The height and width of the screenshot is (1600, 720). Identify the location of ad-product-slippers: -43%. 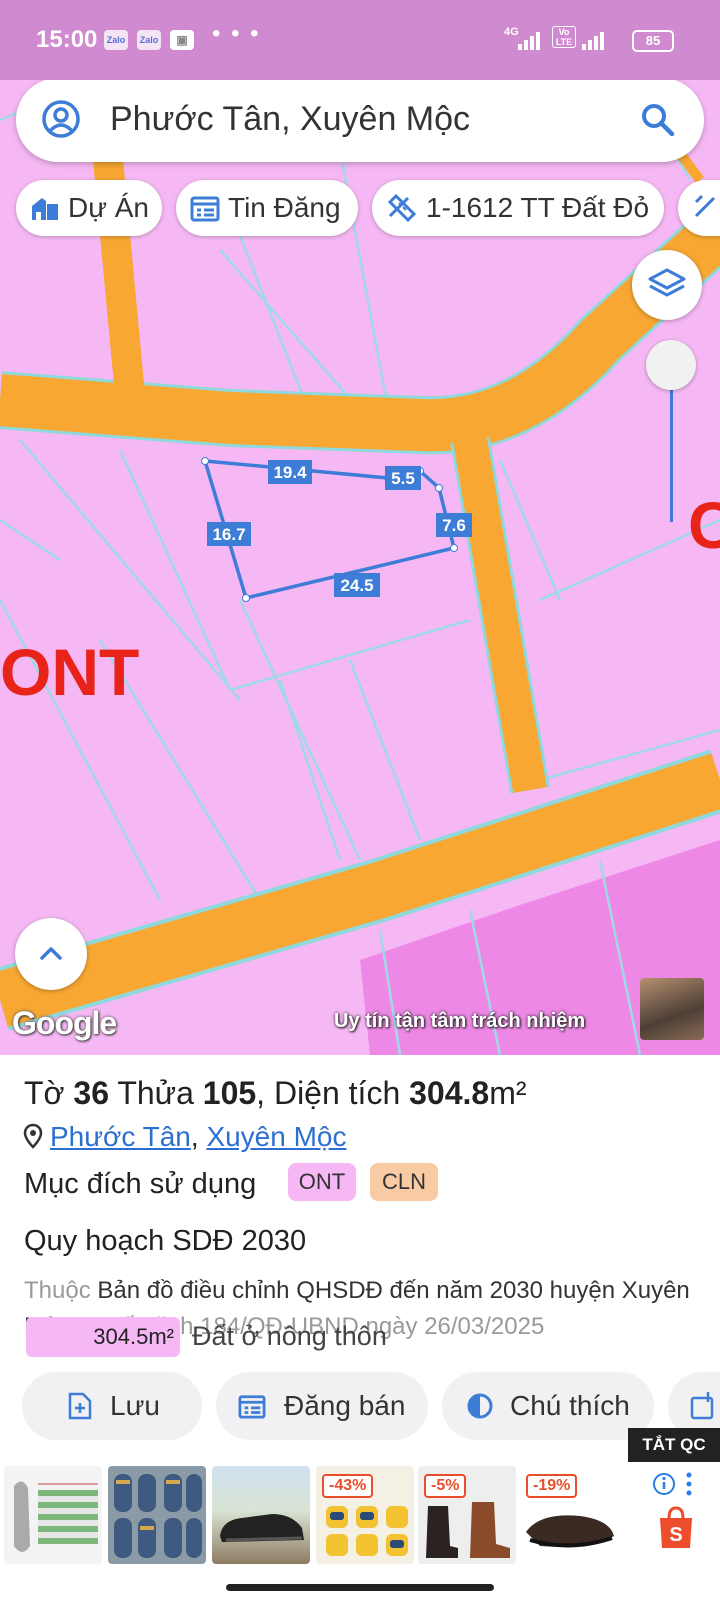
(365, 1515).